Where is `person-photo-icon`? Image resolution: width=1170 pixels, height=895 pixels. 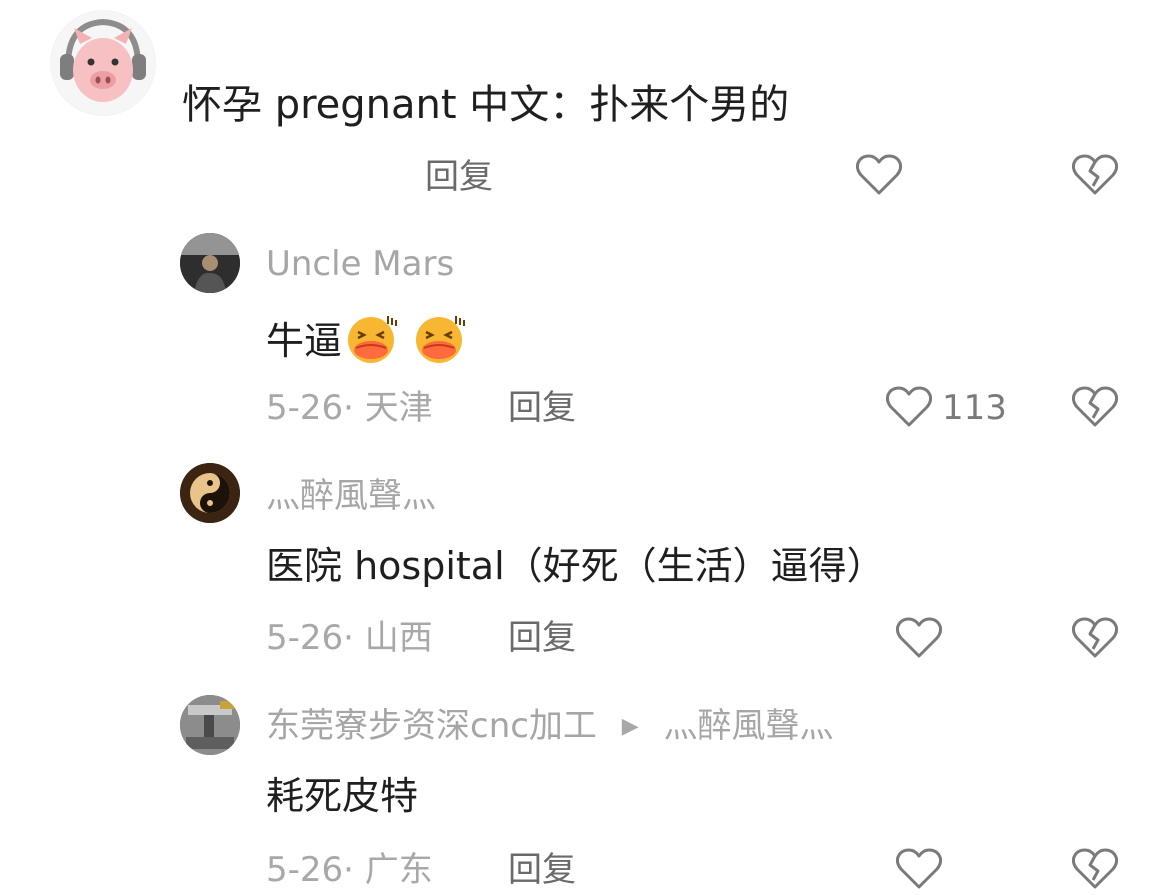
person-photo-icon is located at coordinates (210, 263).